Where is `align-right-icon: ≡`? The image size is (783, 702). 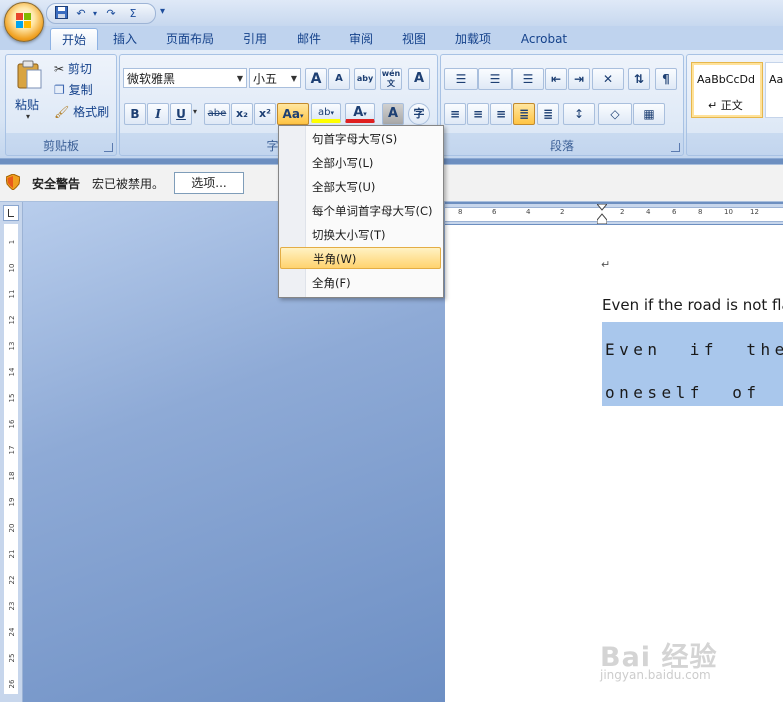
align-right-icon: ≡ is located at coordinates (501, 114).